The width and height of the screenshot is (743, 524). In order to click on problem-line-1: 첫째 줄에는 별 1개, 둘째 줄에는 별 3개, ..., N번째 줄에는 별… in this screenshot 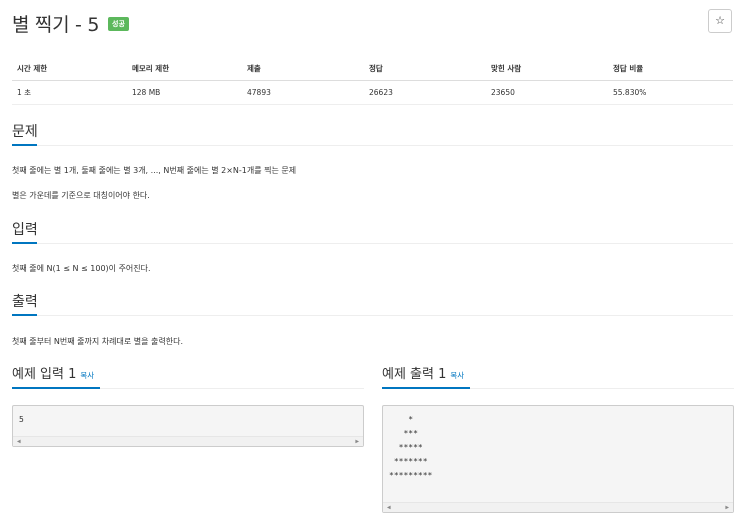, I will do `click(154, 170)`.